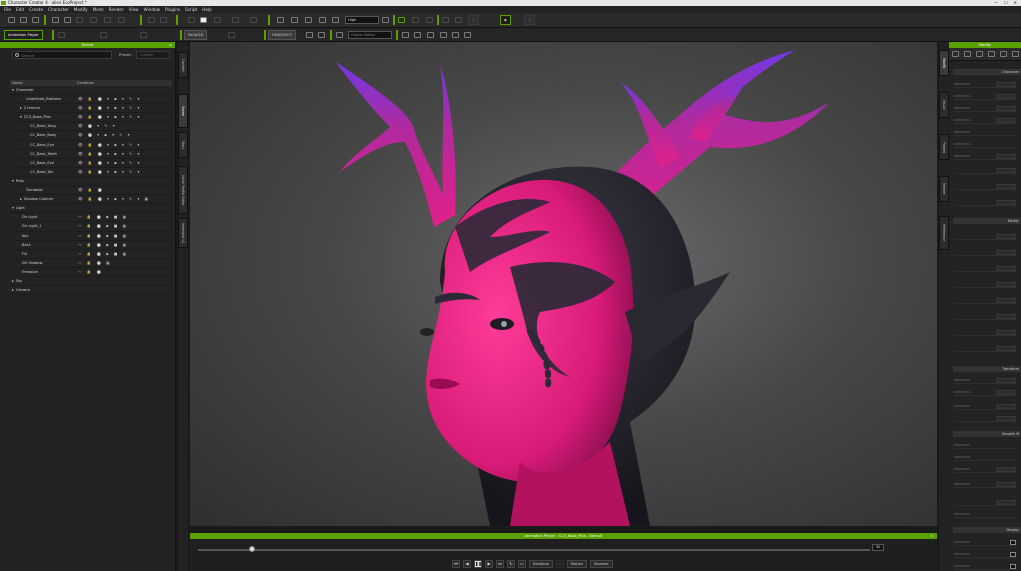 Image resolution: width=1021 pixels, height=571 pixels. What do you see at coordinates (153, 55) in the screenshot?
I see `preset-select: Custom` at bounding box center [153, 55].